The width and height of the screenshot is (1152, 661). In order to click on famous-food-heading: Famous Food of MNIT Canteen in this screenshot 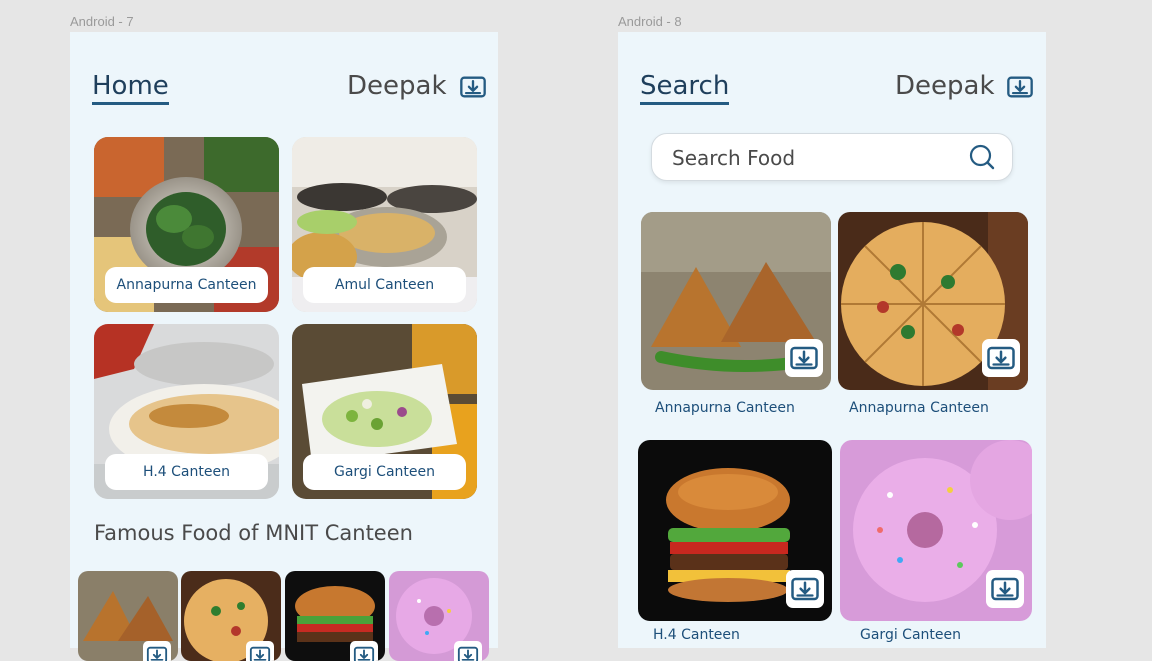, I will do `click(253, 533)`.